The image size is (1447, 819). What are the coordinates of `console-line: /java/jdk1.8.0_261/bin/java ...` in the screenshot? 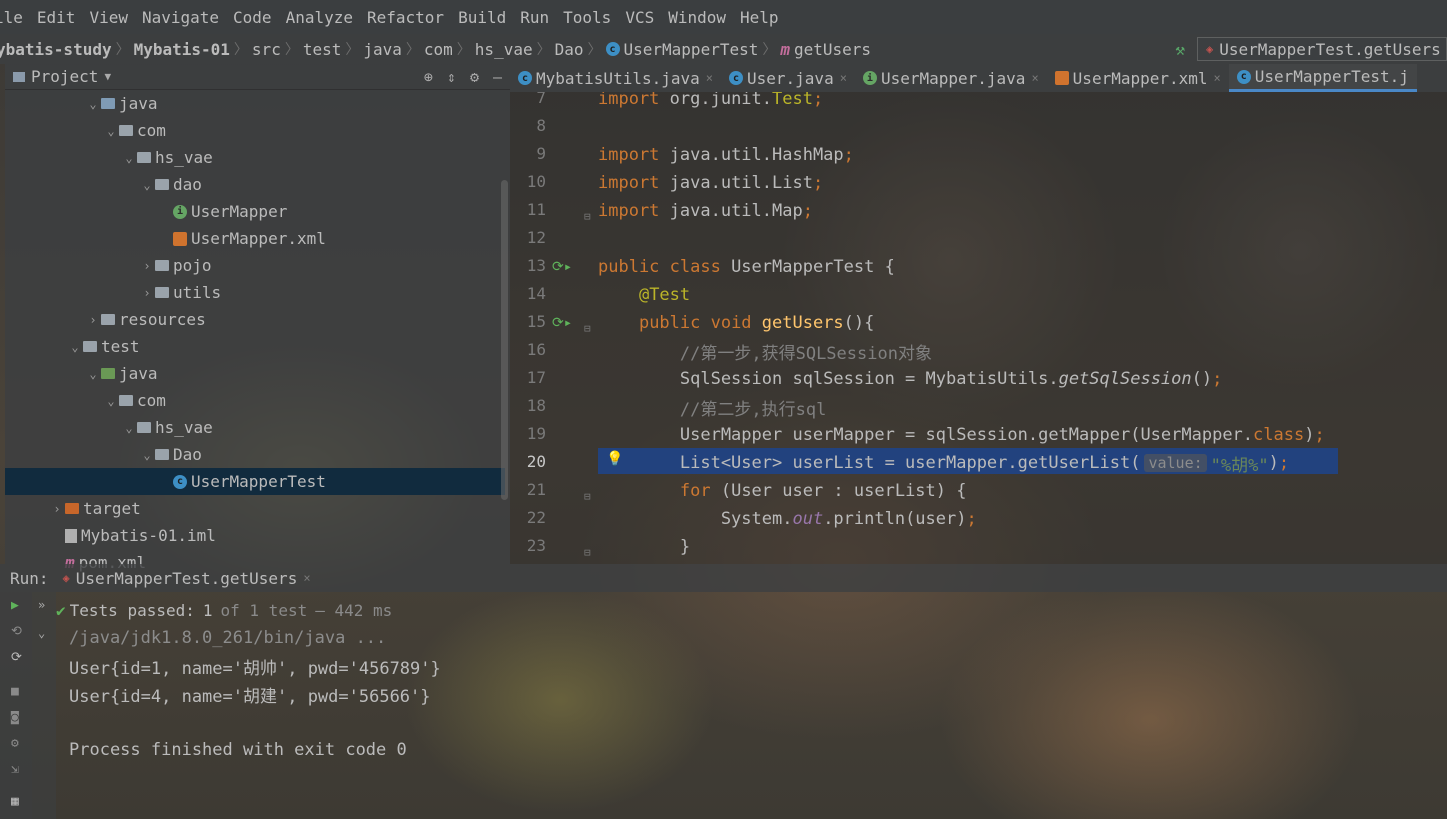 It's located at (228, 638).